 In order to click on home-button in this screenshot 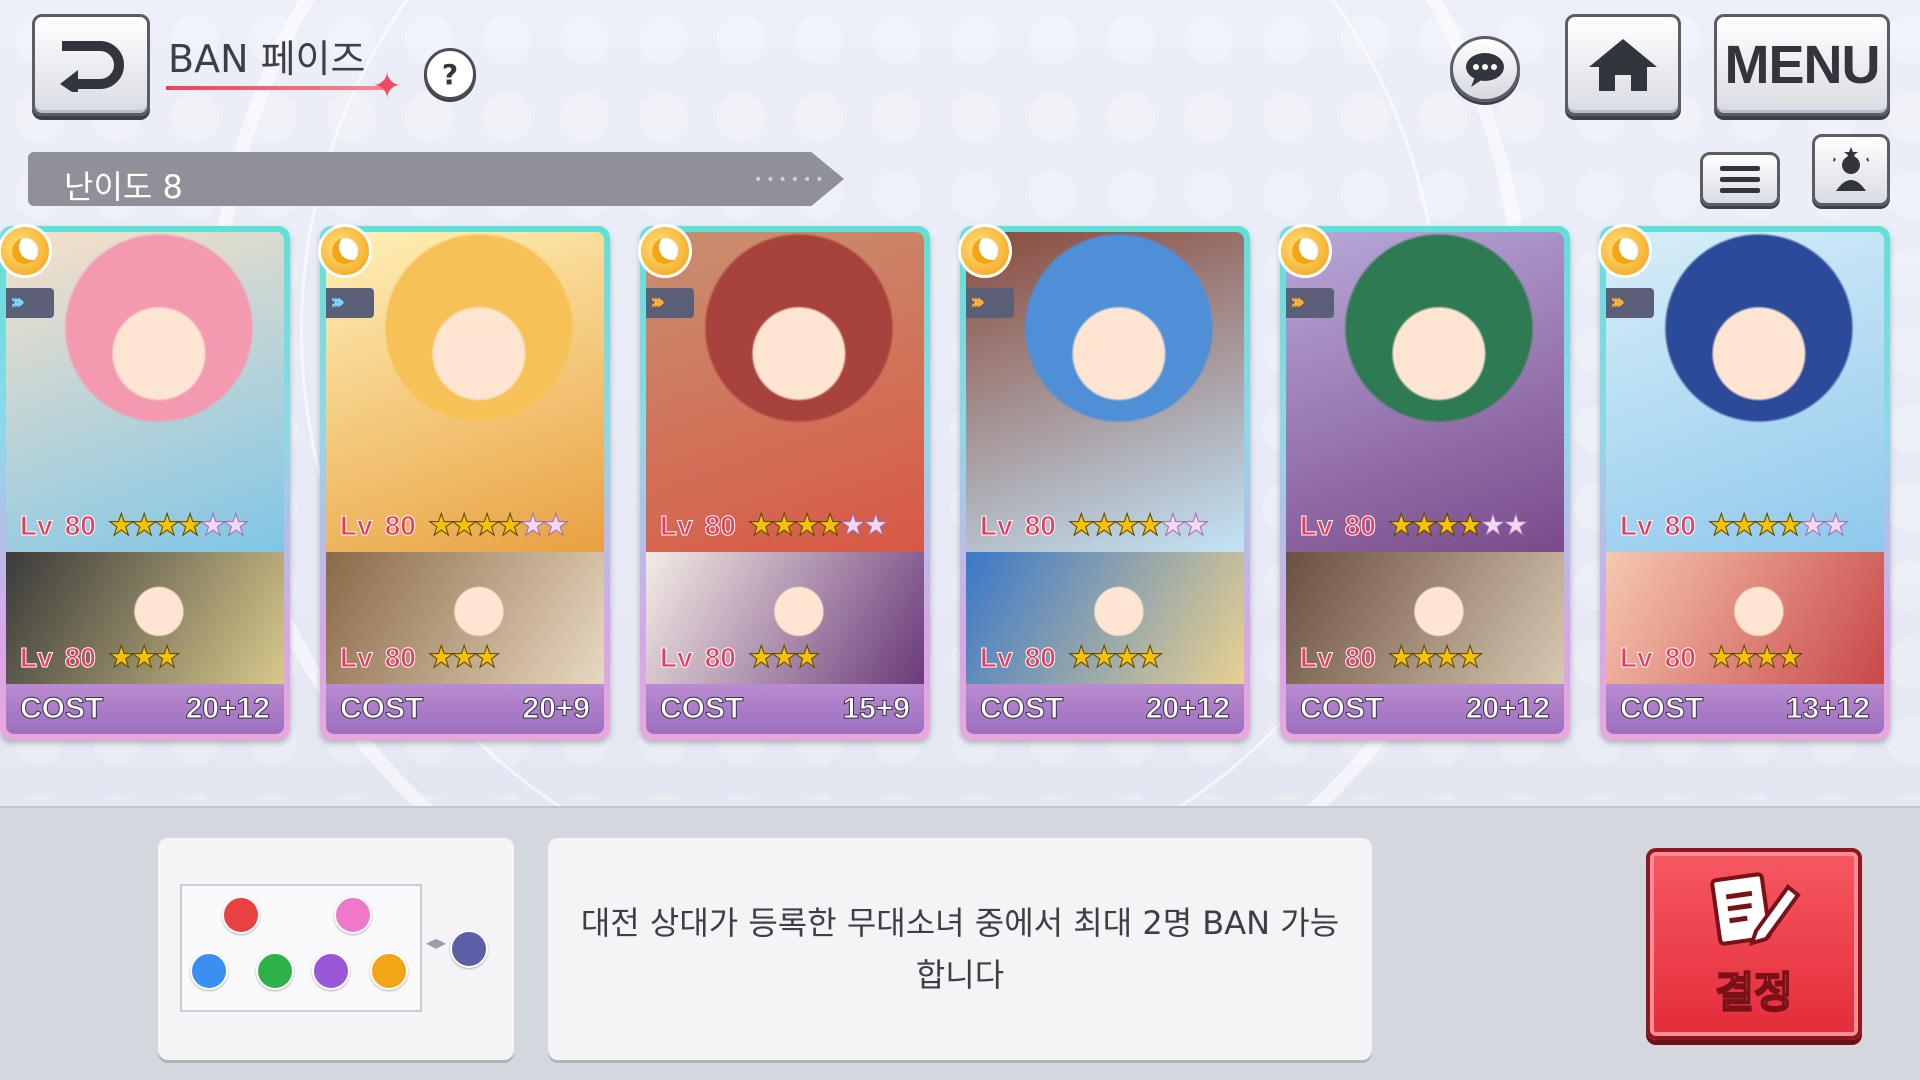, I will do `click(1623, 65)`.